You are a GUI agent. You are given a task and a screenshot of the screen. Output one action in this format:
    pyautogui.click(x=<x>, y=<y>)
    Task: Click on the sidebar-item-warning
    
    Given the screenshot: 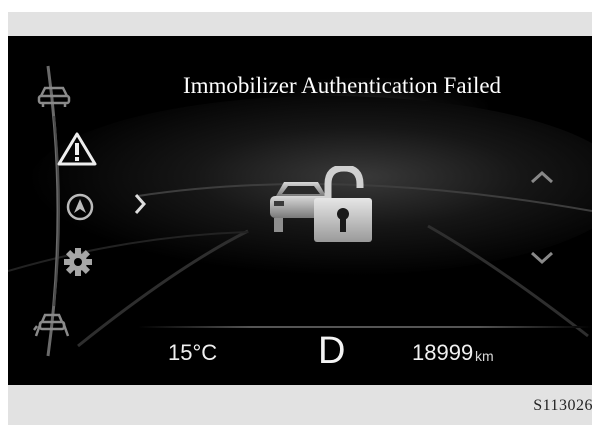 What is the action you would take?
    pyautogui.click(x=77, y=149)
    